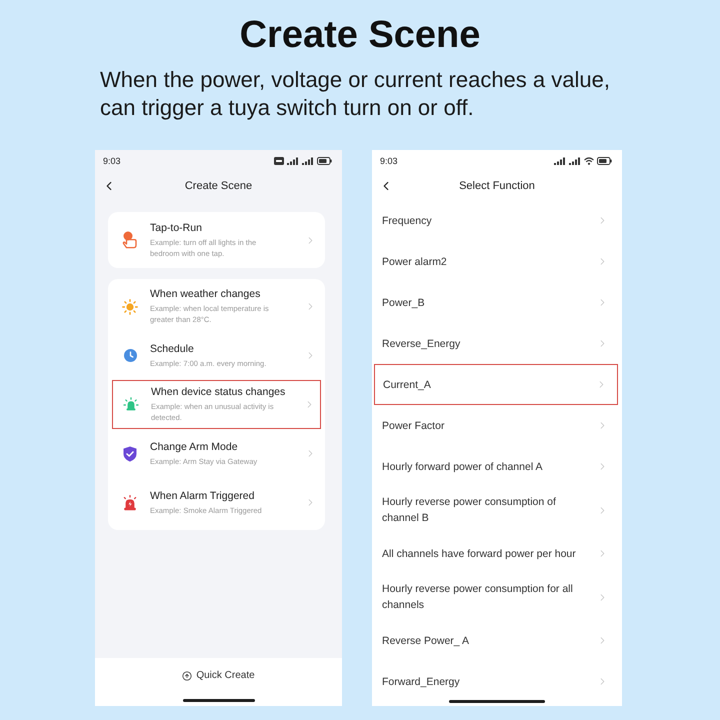  What do you see at coordinates (203, 496) in the screenshot?
I see `option-title: When Alarm Triggered` at bounding box center [203, 496].